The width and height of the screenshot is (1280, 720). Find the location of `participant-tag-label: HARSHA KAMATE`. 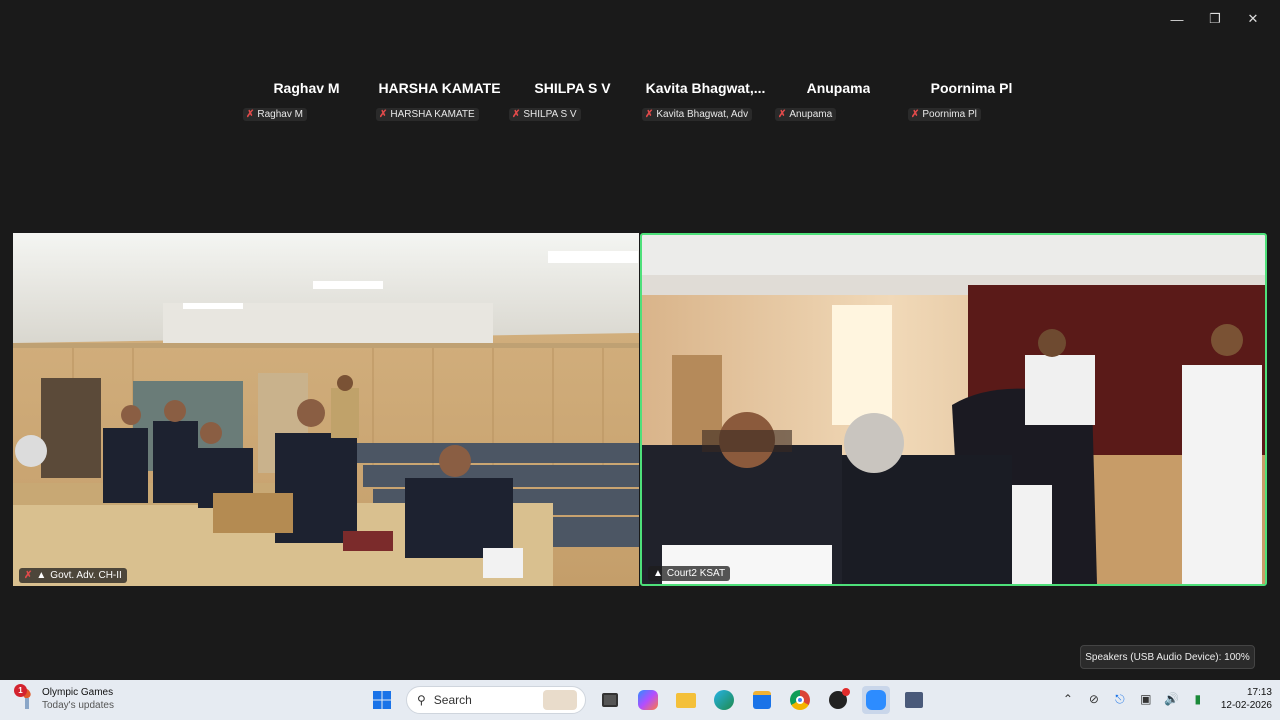

participant-tag-label: HARSHA KAMATE is located at coordinates (432, 114).